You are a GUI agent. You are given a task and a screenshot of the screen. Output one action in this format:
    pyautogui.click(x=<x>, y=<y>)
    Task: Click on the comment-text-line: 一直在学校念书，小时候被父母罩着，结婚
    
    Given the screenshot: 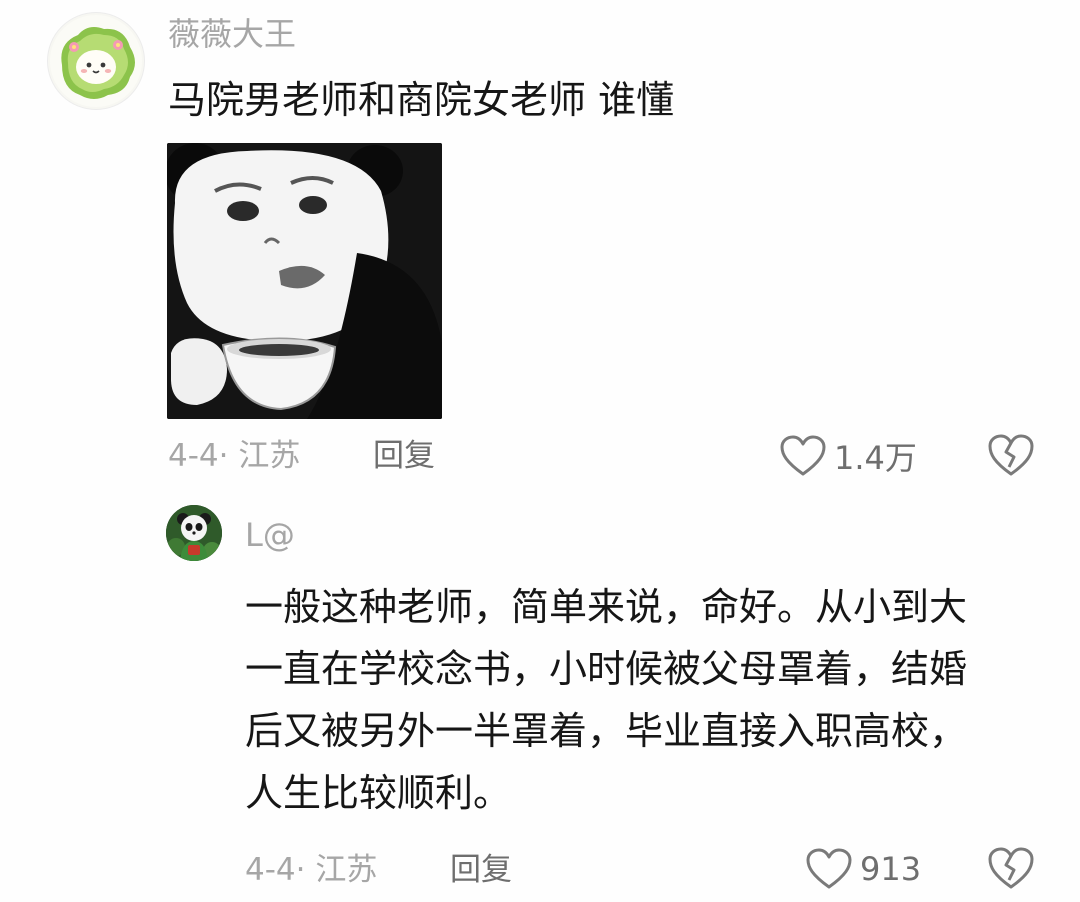 What is the action you would take?
    pyautogui.click(x=606, y=669)
    